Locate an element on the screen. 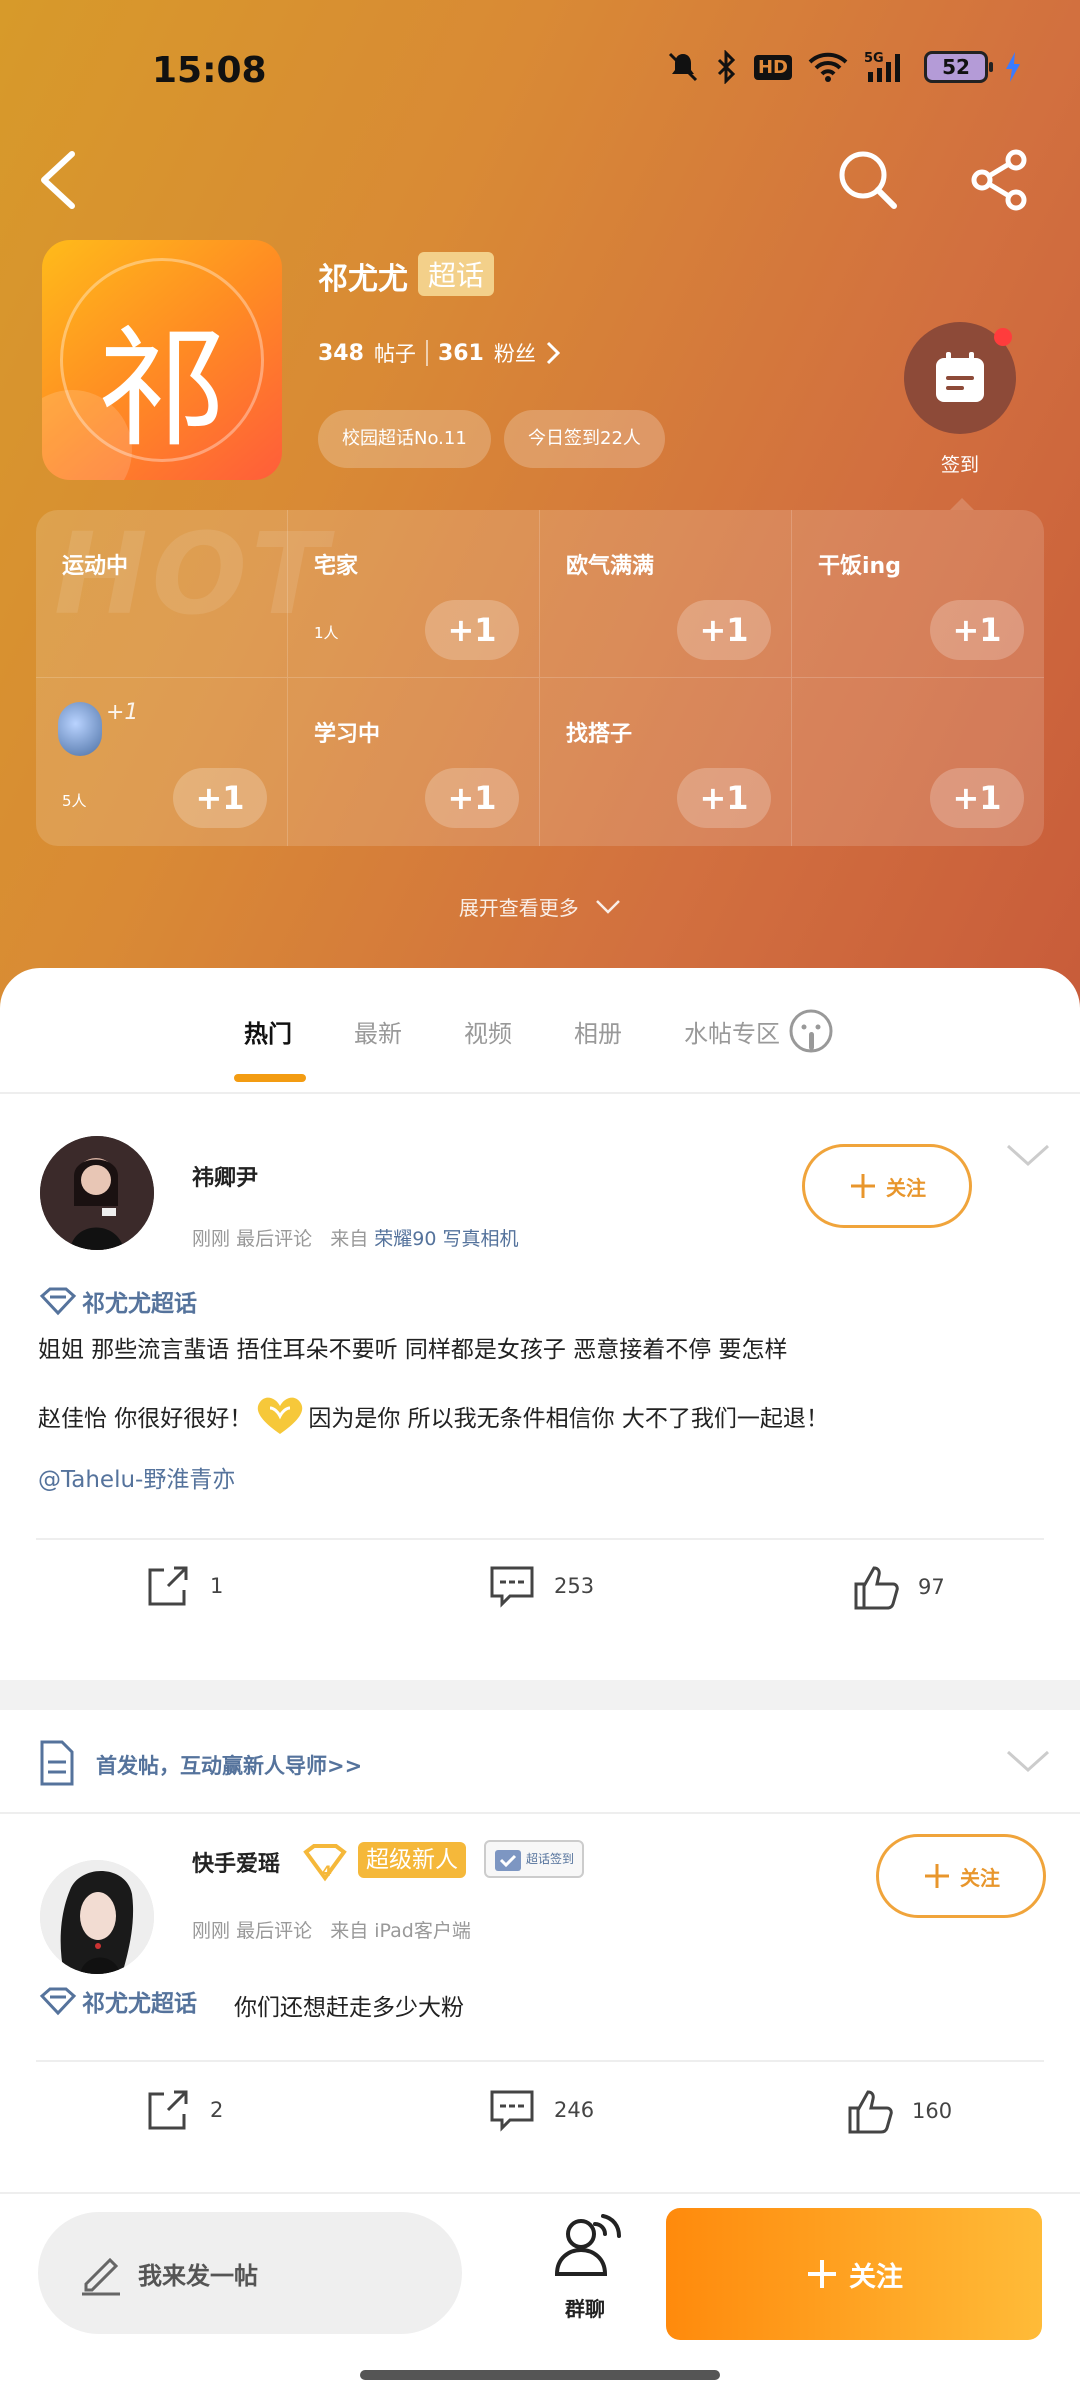 The height and width of the screenshot is (2400, 1080). comment-icon is located at coordinates (512, 2111).